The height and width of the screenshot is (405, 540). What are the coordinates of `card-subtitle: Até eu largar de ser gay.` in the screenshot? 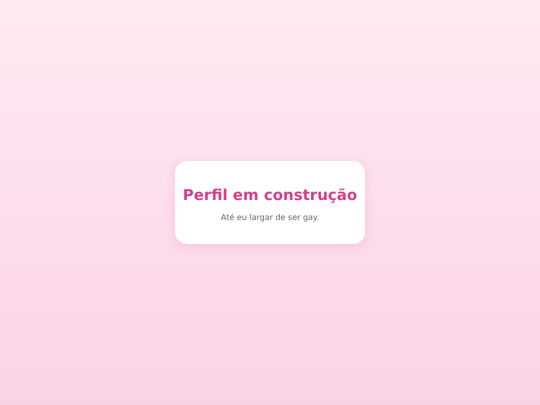 It's located at (270, 218).